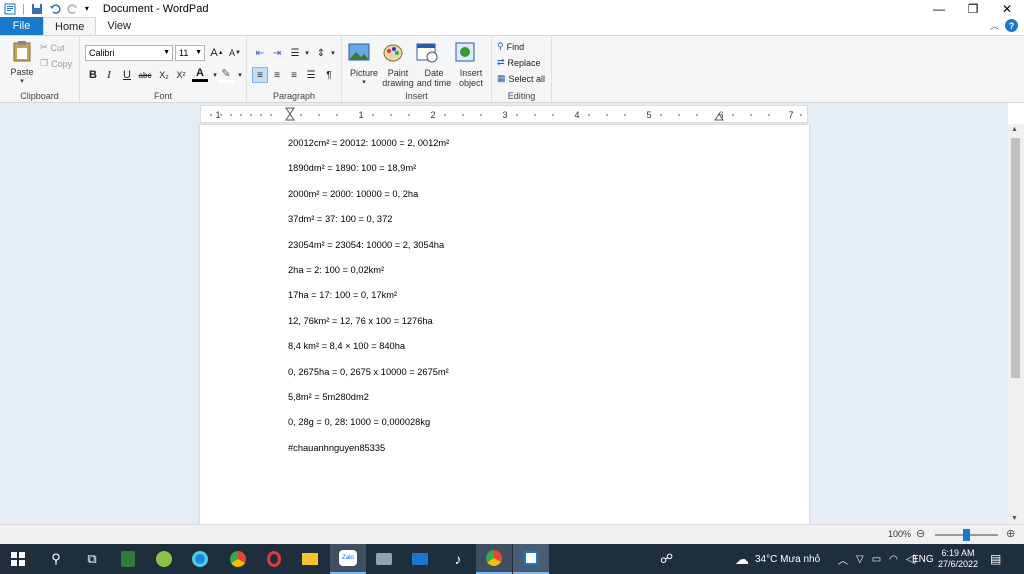 The height and width of the screenshot is (574, 1024). Describe the element at coordinates (55, 9) in the screenshot. I see `undo-icon` at that location.